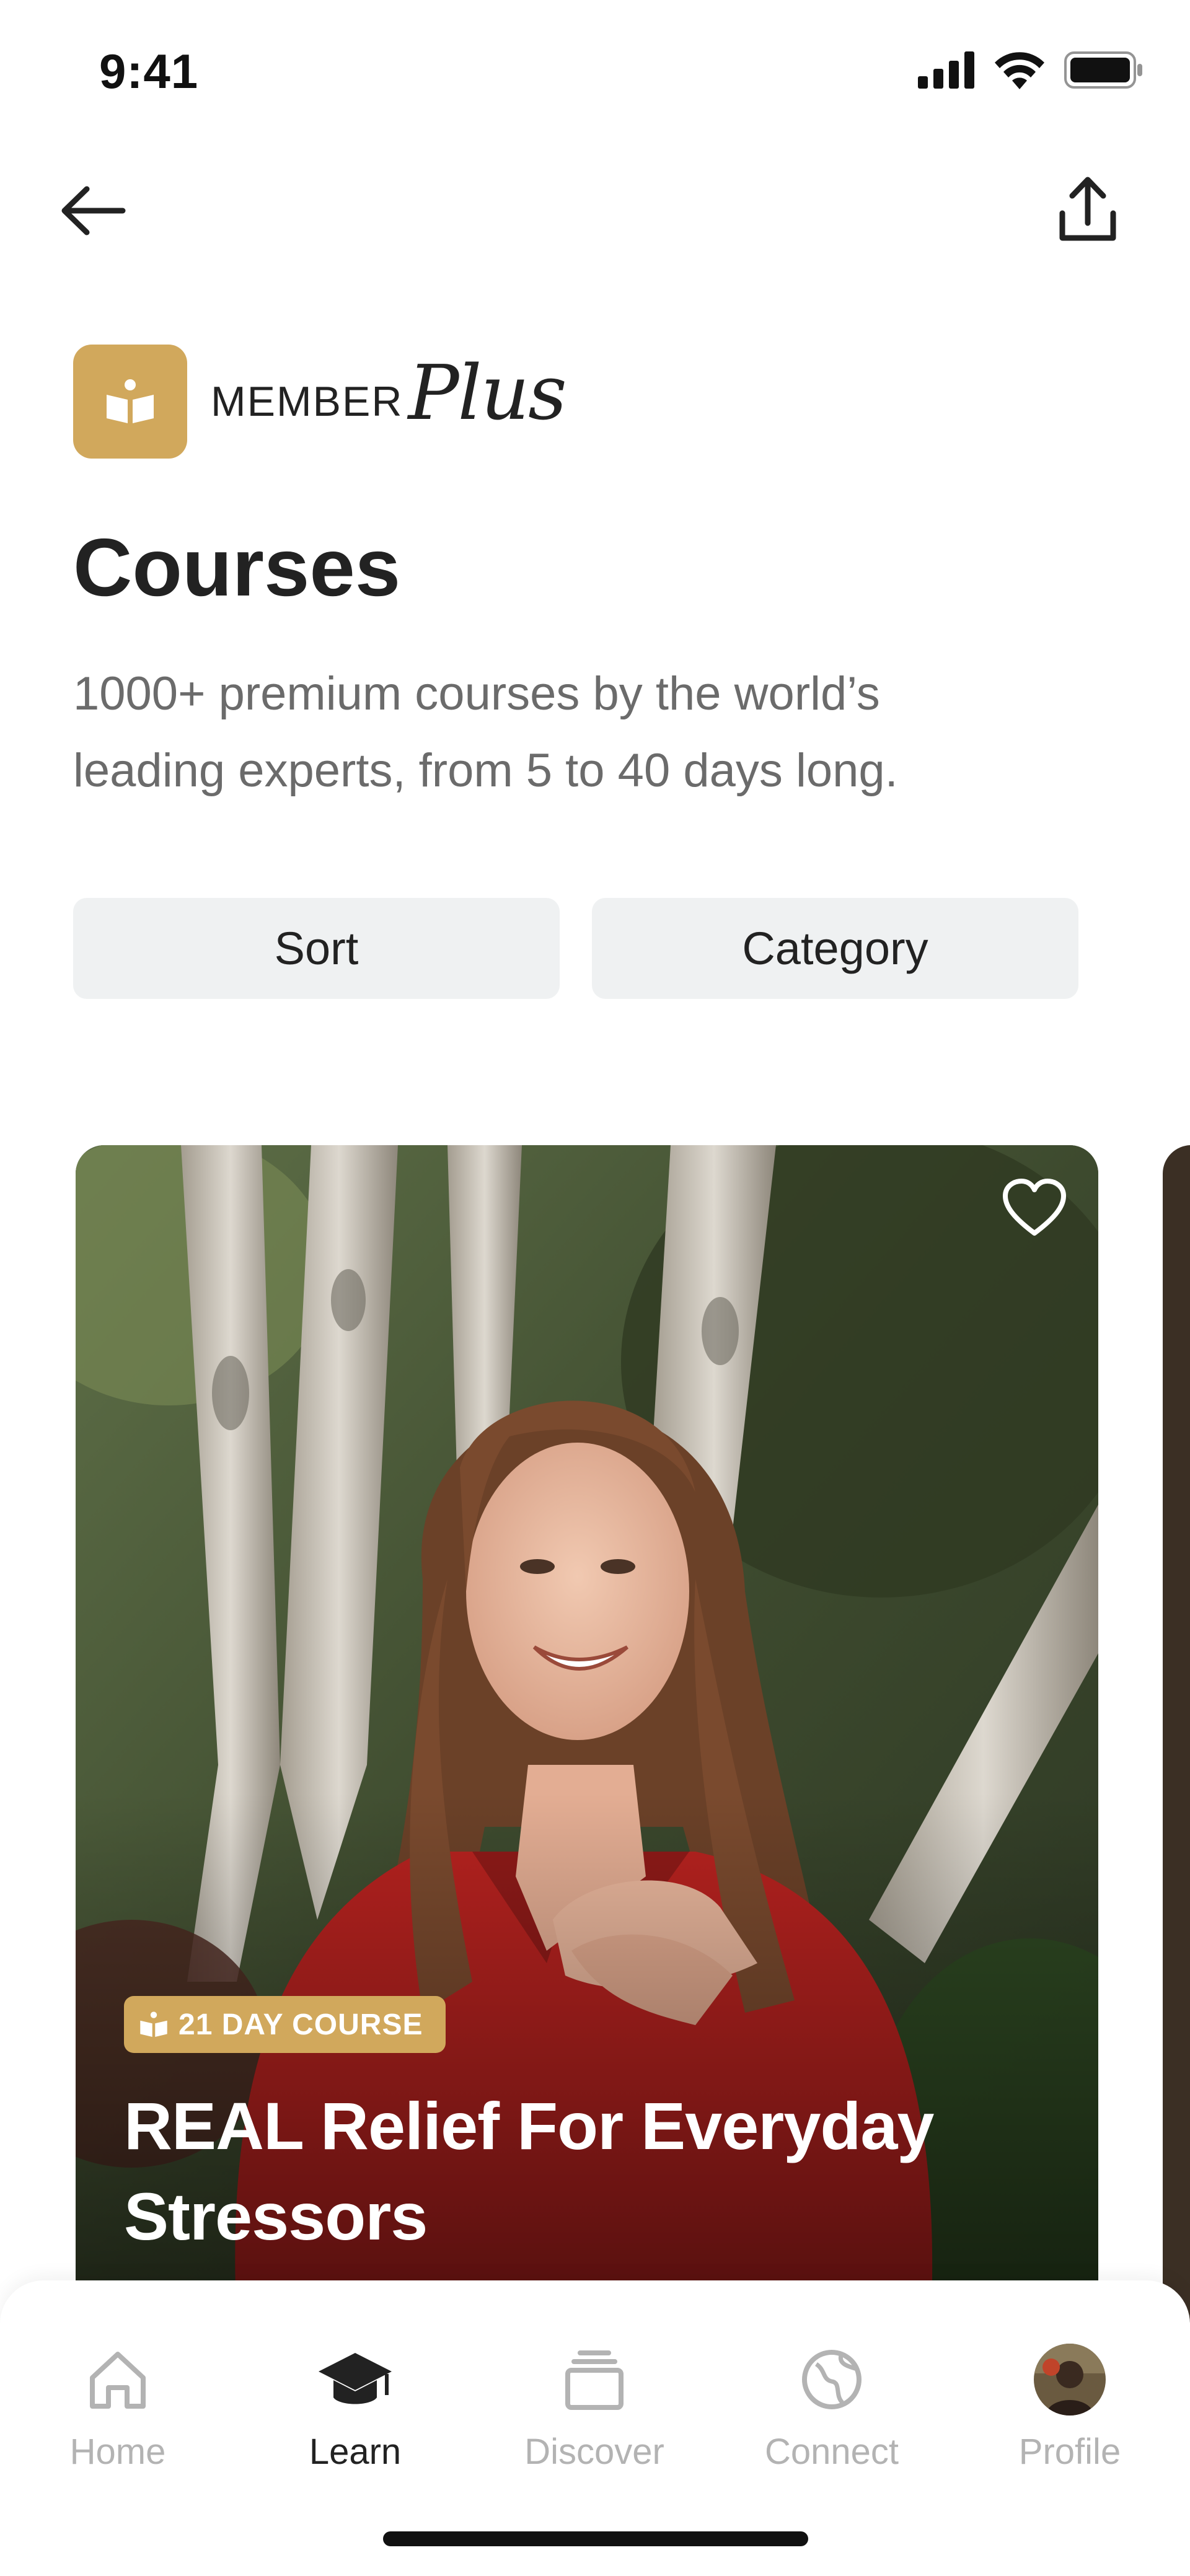 This screenshot has height=2576, width=1190. Describe the element at coordinates (487, 393) in the screenshot. I see `brand-plus-text: Plus` at that location.